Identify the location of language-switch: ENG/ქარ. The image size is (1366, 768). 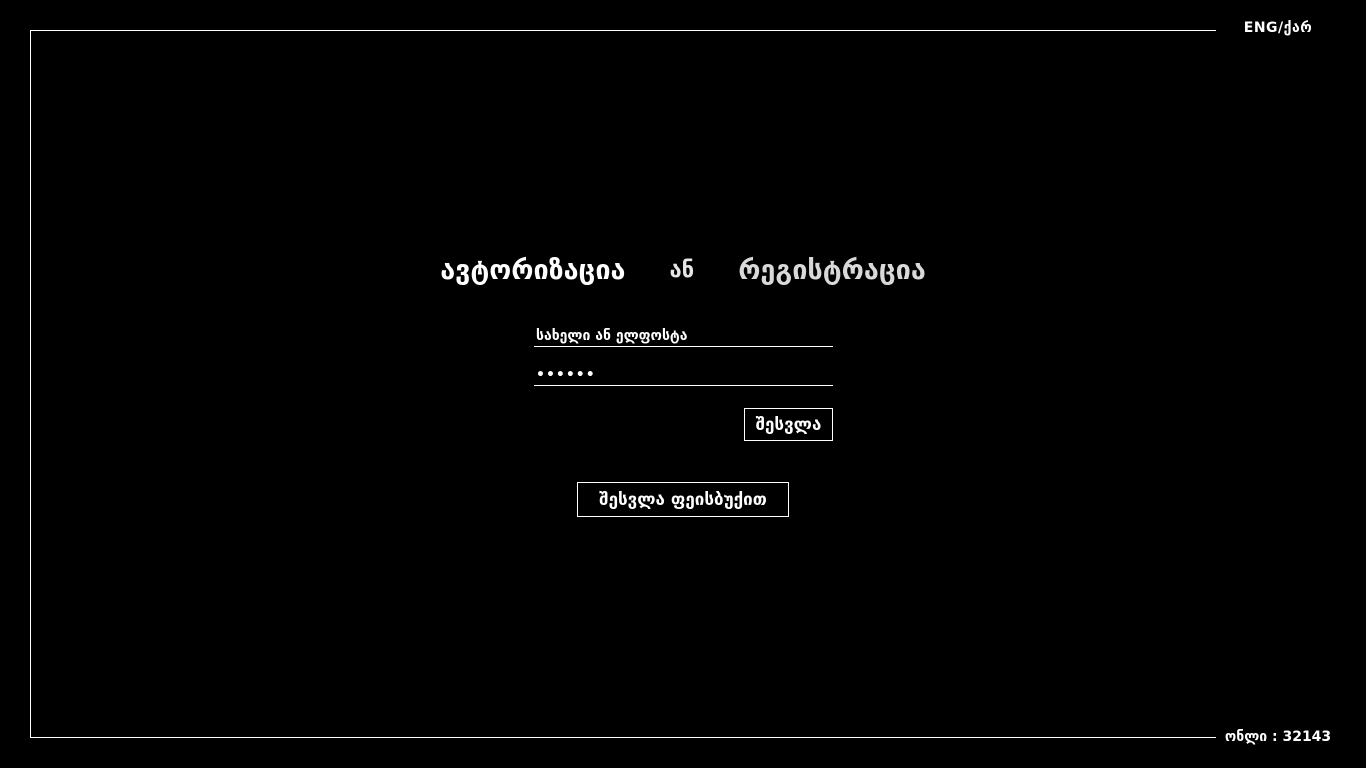
(1278, 28).